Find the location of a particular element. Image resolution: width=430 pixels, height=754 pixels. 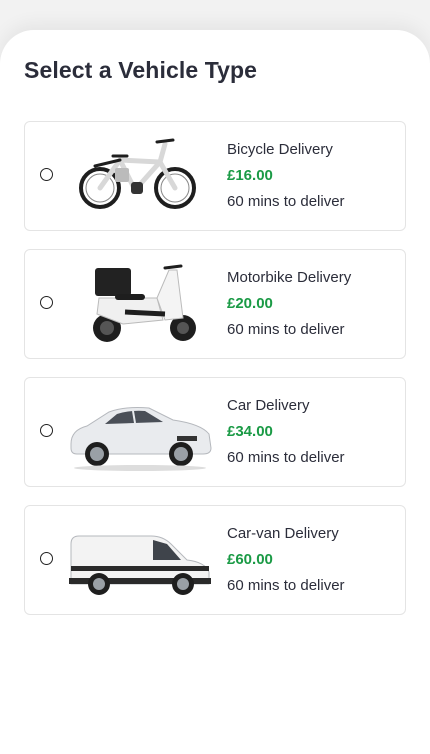

vehicle-price: £20.00 is located at coordinates (250, 303).